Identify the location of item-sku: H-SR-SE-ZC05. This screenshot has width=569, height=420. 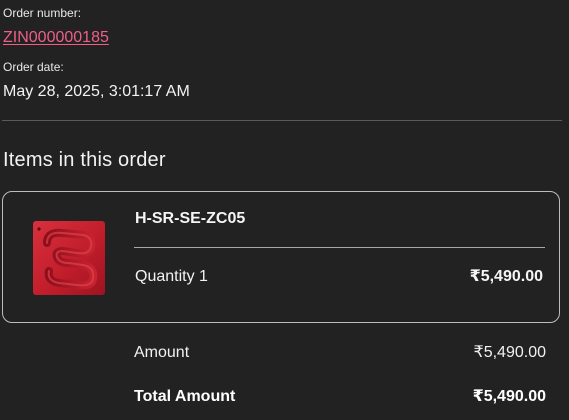
(190, 218).